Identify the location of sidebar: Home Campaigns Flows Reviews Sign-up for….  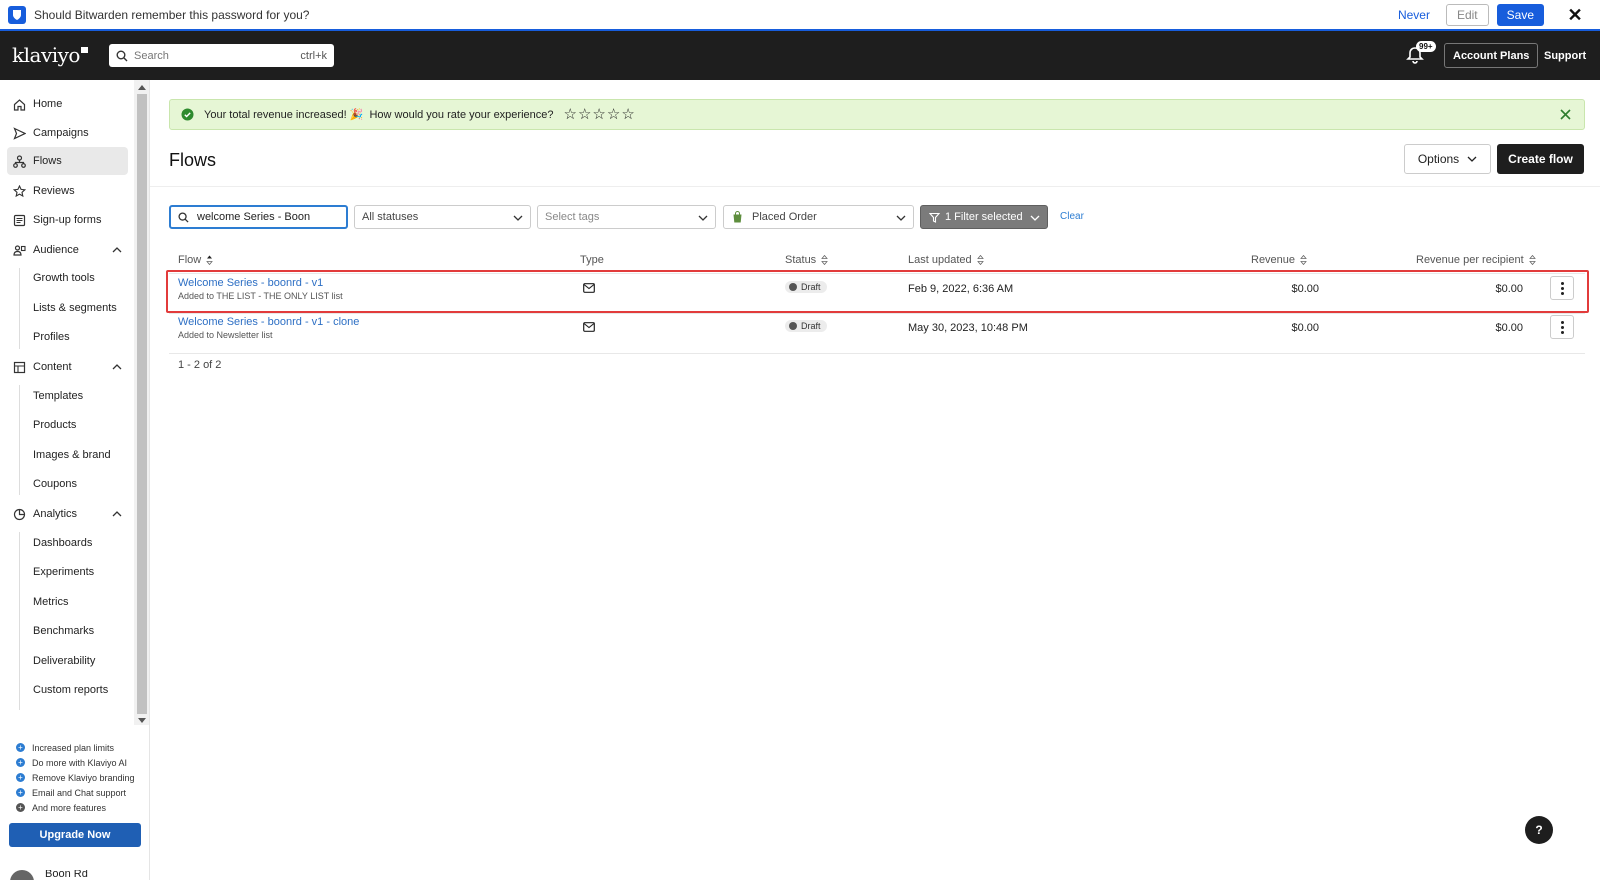
(75, 480).